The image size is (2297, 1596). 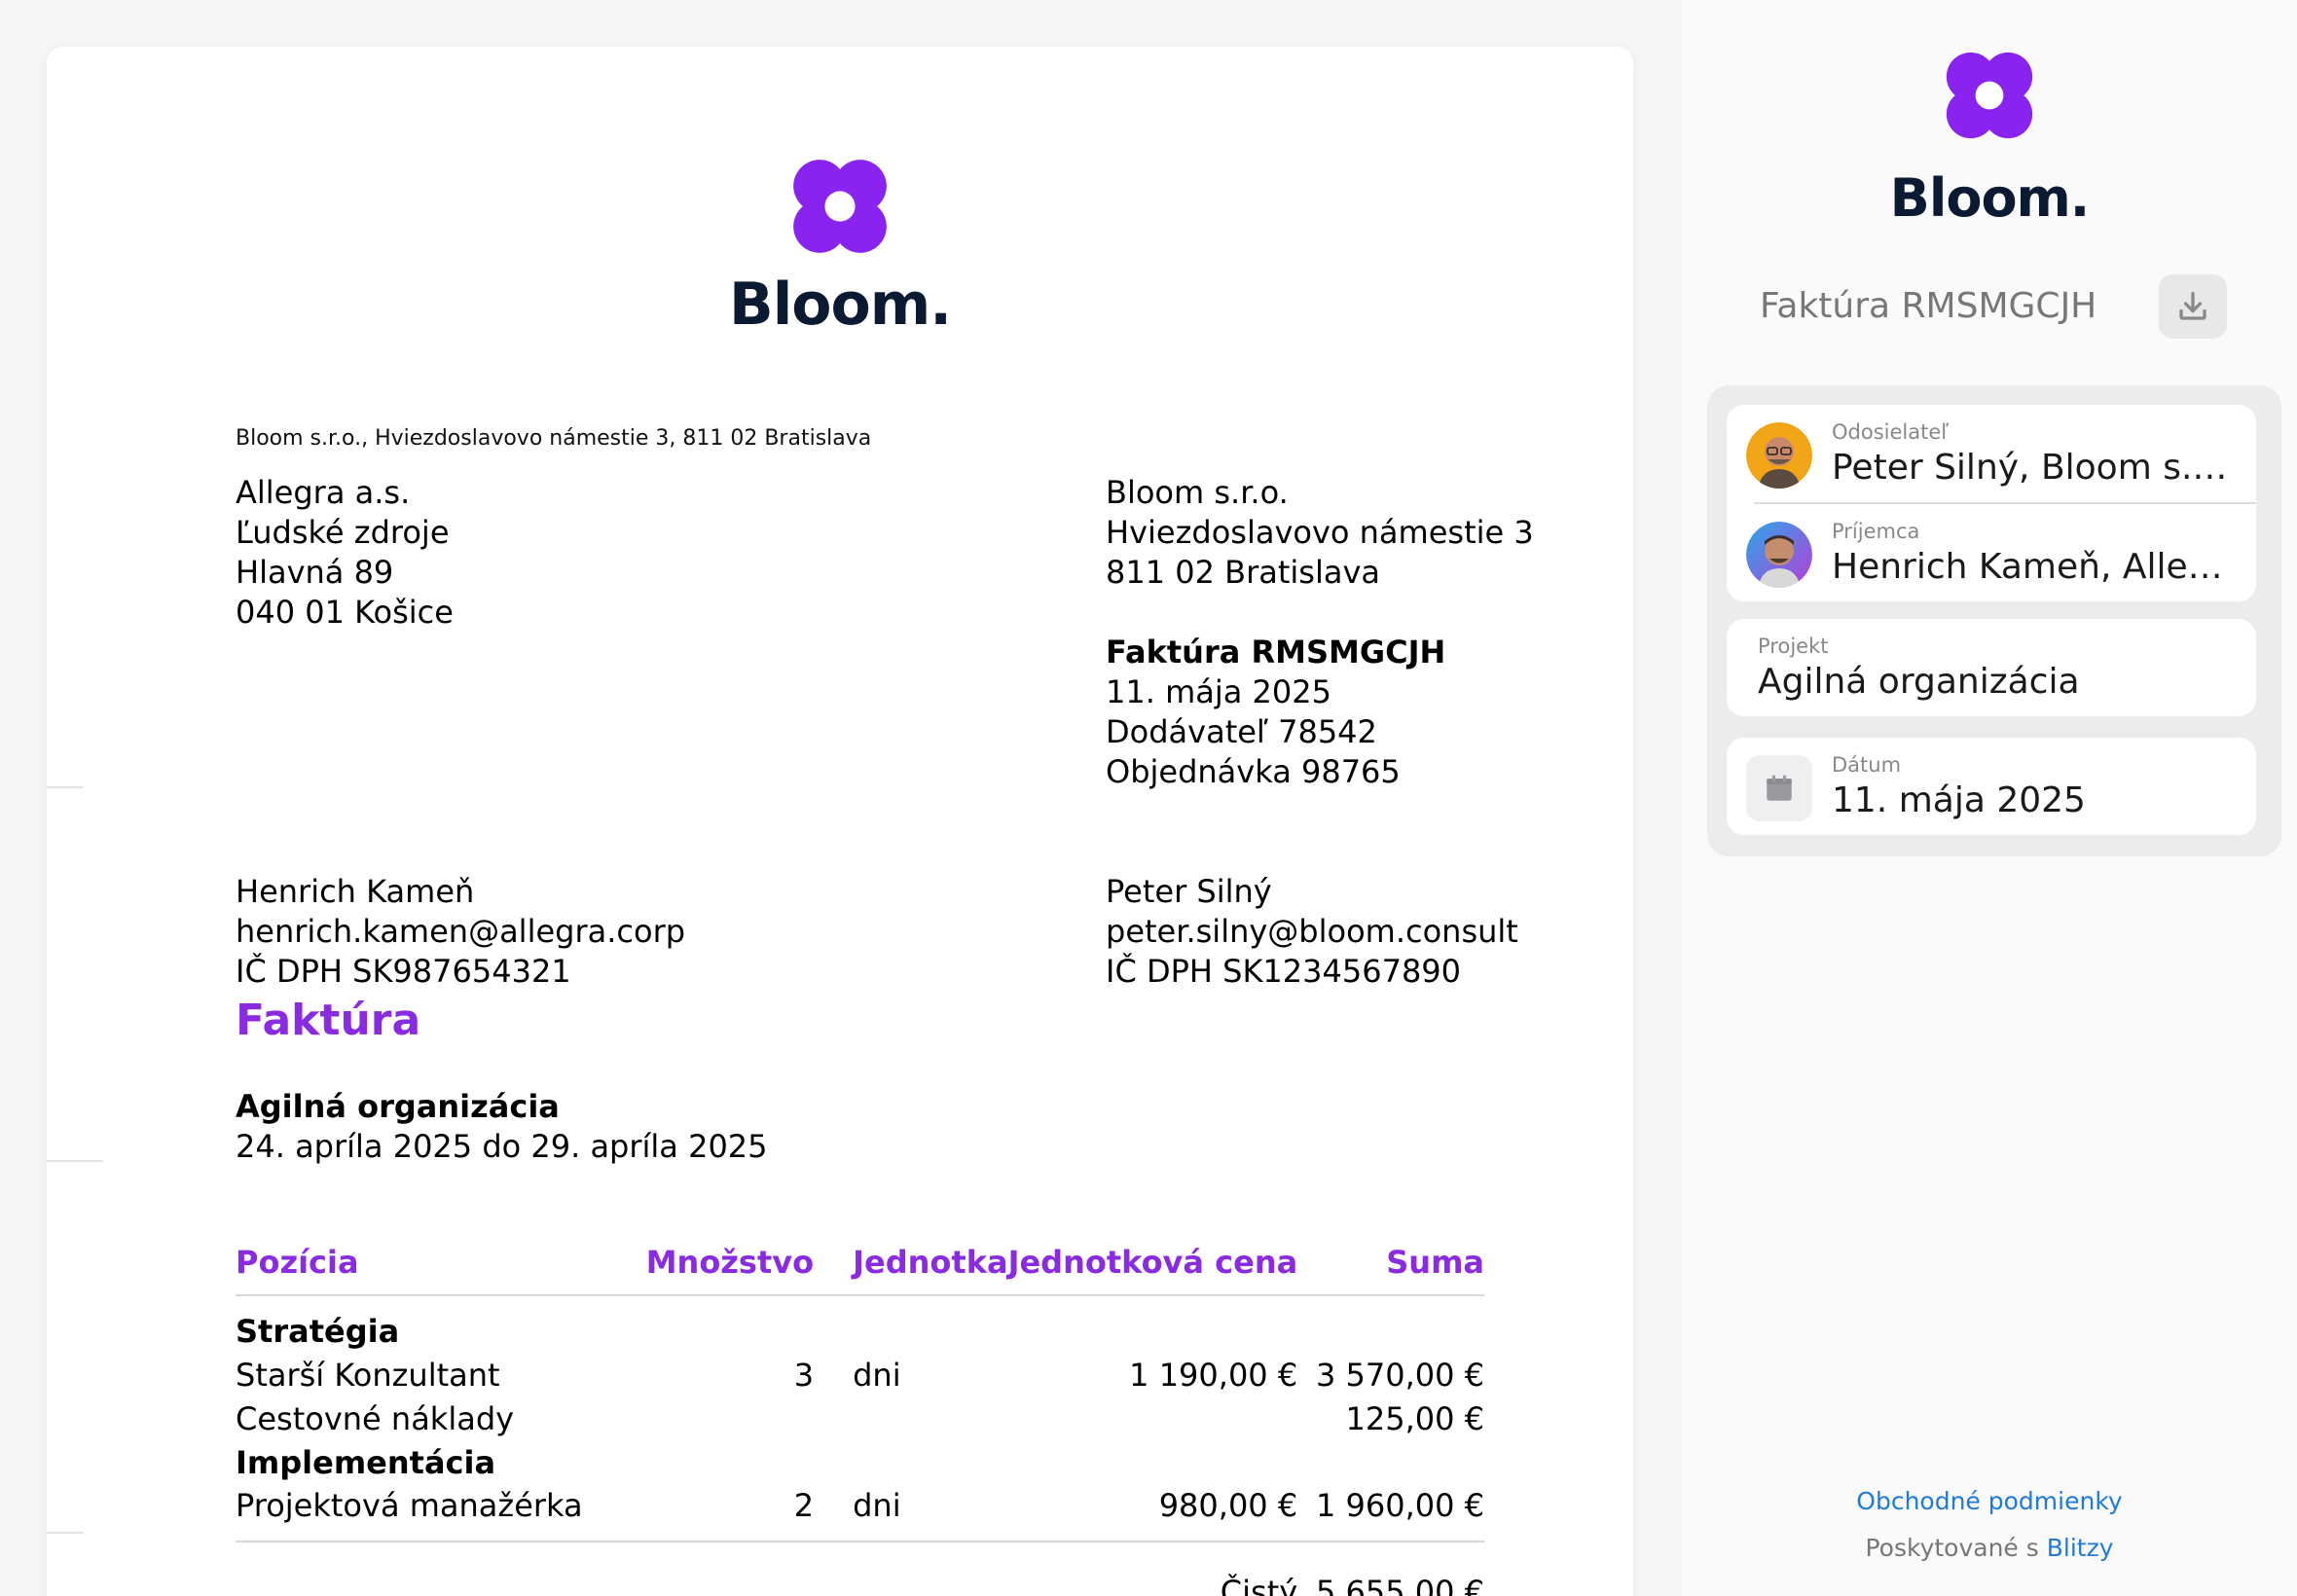 I want to click on recipient-row: Príjemca Henrich Kameň, Allegra a.s., so click(x=1991, y=552).